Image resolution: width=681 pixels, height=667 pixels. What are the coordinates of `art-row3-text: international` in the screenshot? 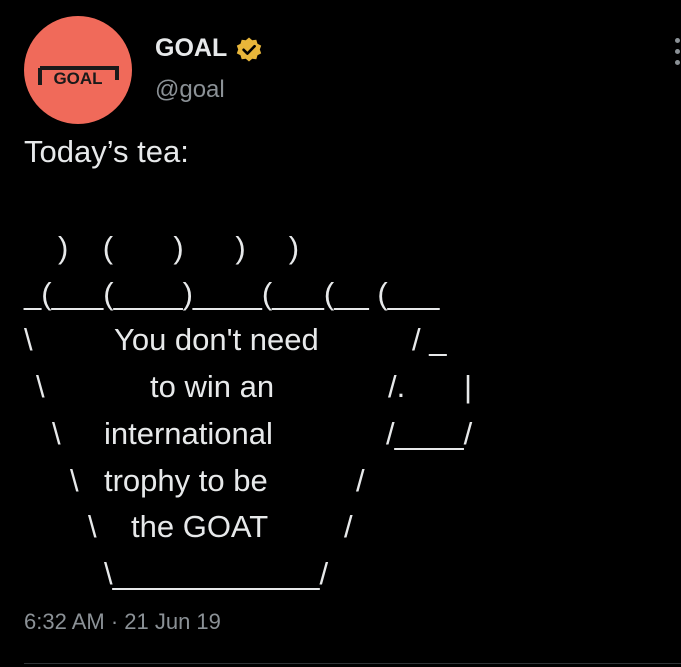 It's located at (188, 433).